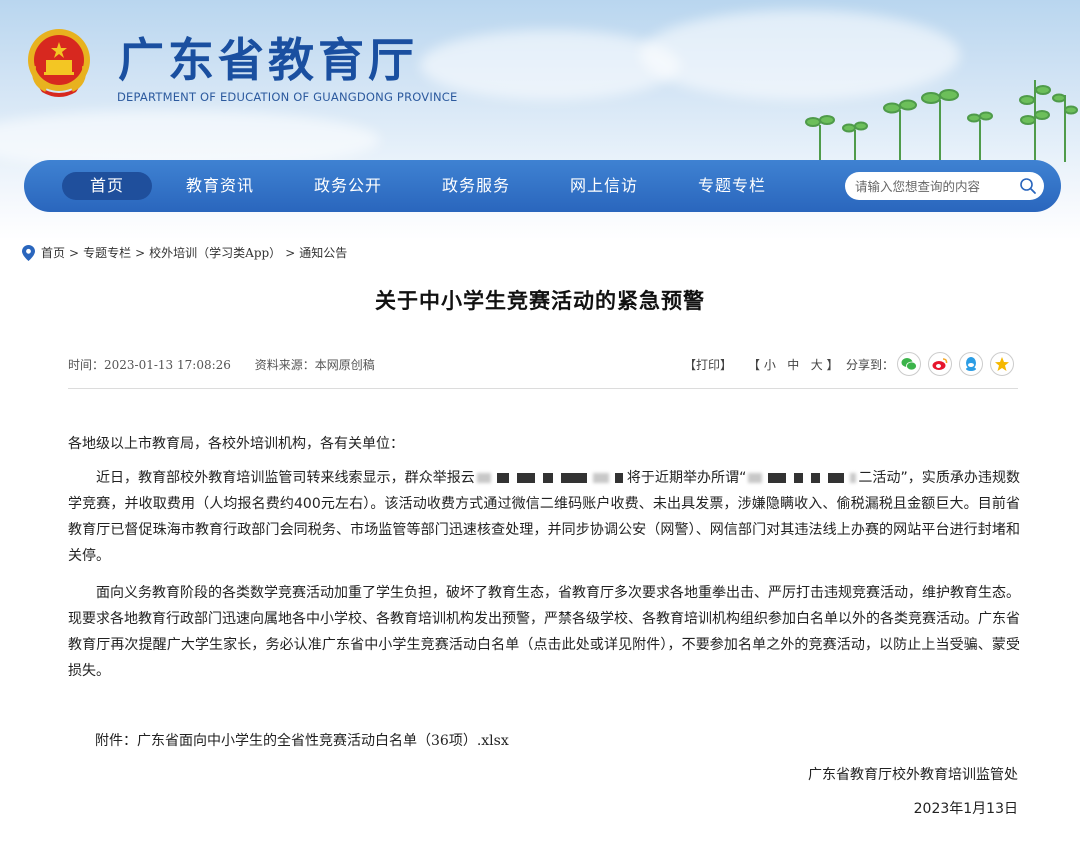 This screenshot has height=864, width=1080. I want to click on nav-education-news: 教育资讯, so click(220, 186).